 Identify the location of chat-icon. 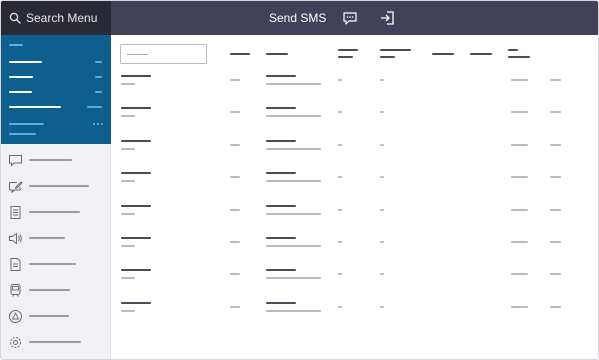
(350, 18).